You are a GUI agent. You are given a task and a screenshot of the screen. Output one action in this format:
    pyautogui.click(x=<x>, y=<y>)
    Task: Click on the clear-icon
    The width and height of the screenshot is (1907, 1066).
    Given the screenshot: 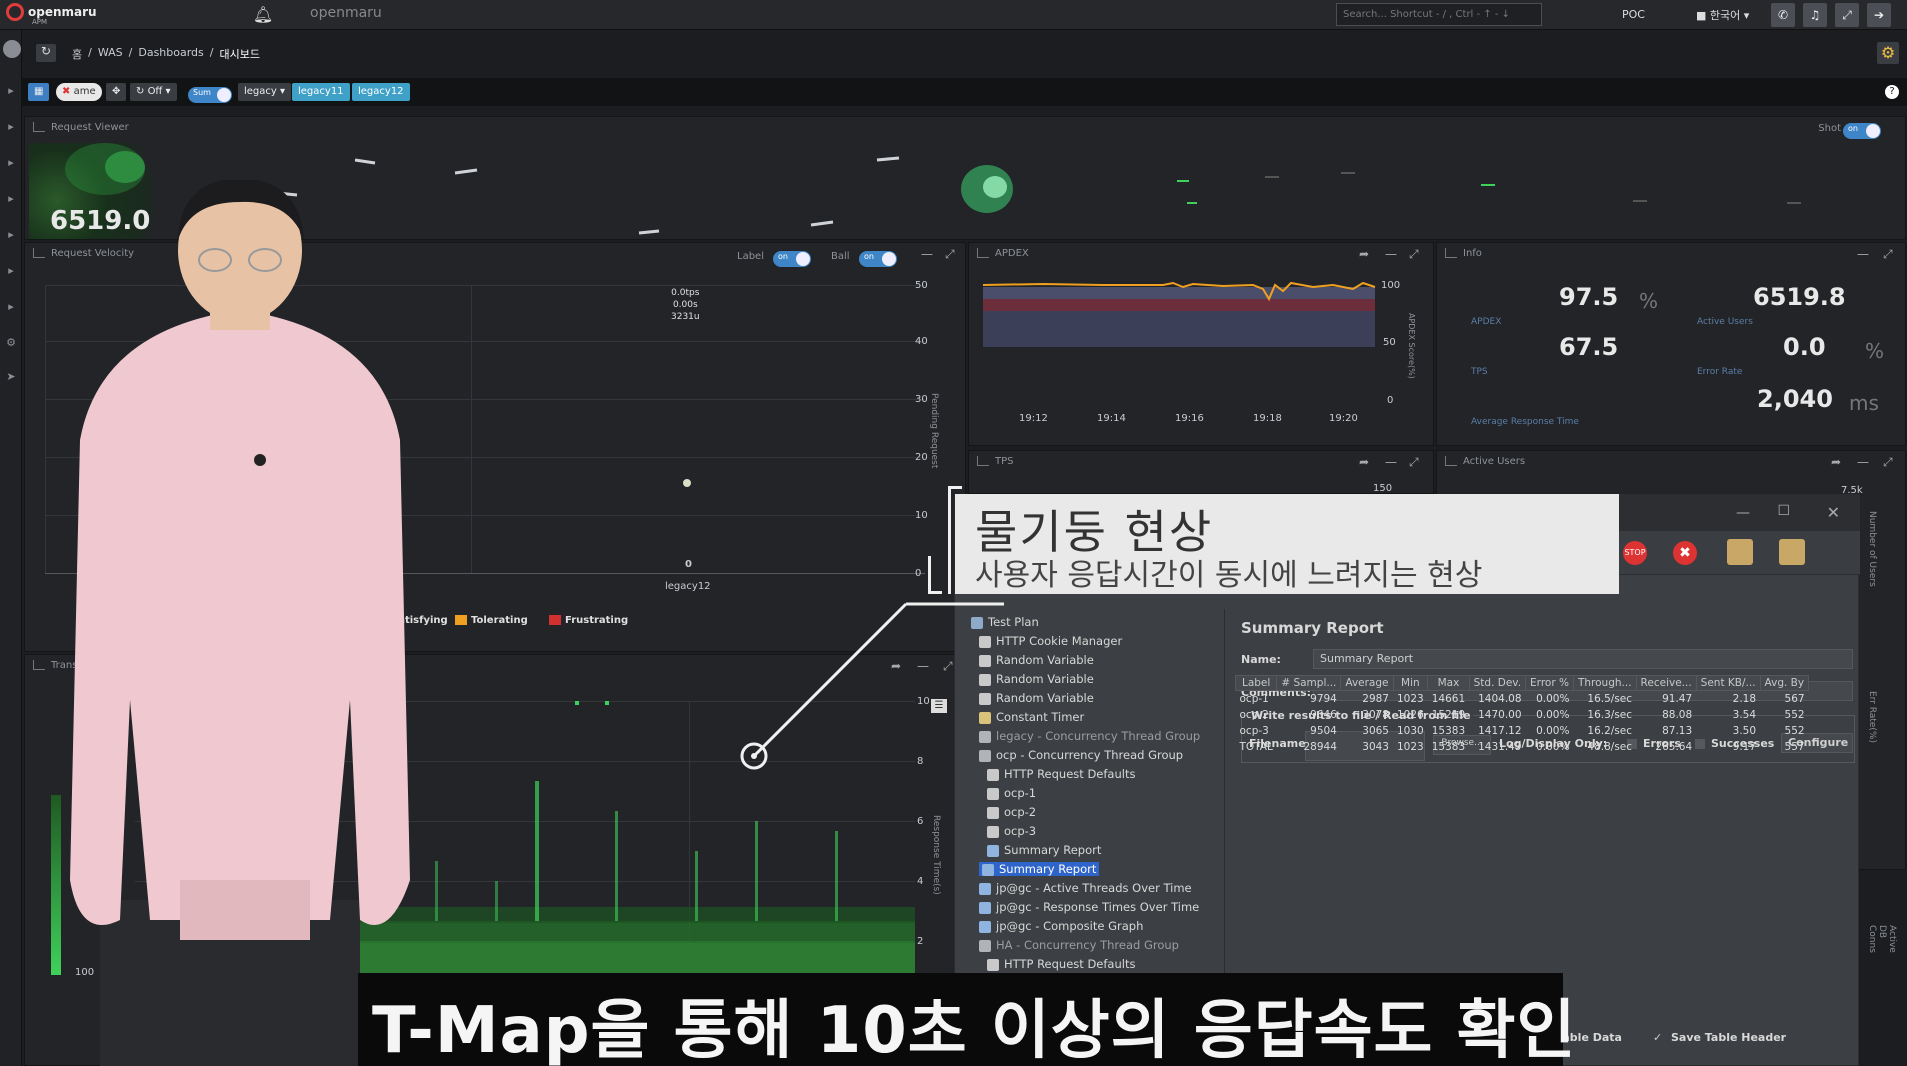 What is the action you would take?
    pyautogui.click(x=1740, y=552)
    